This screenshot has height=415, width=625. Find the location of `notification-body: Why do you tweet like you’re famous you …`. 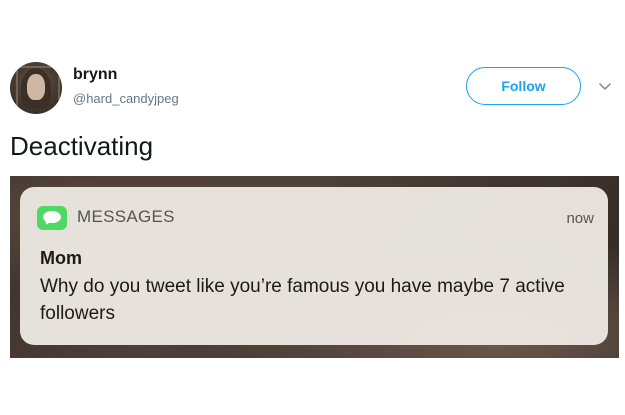

notification-body: Why do you tweet like you’re famous you … is located at coordinates (302, 300).